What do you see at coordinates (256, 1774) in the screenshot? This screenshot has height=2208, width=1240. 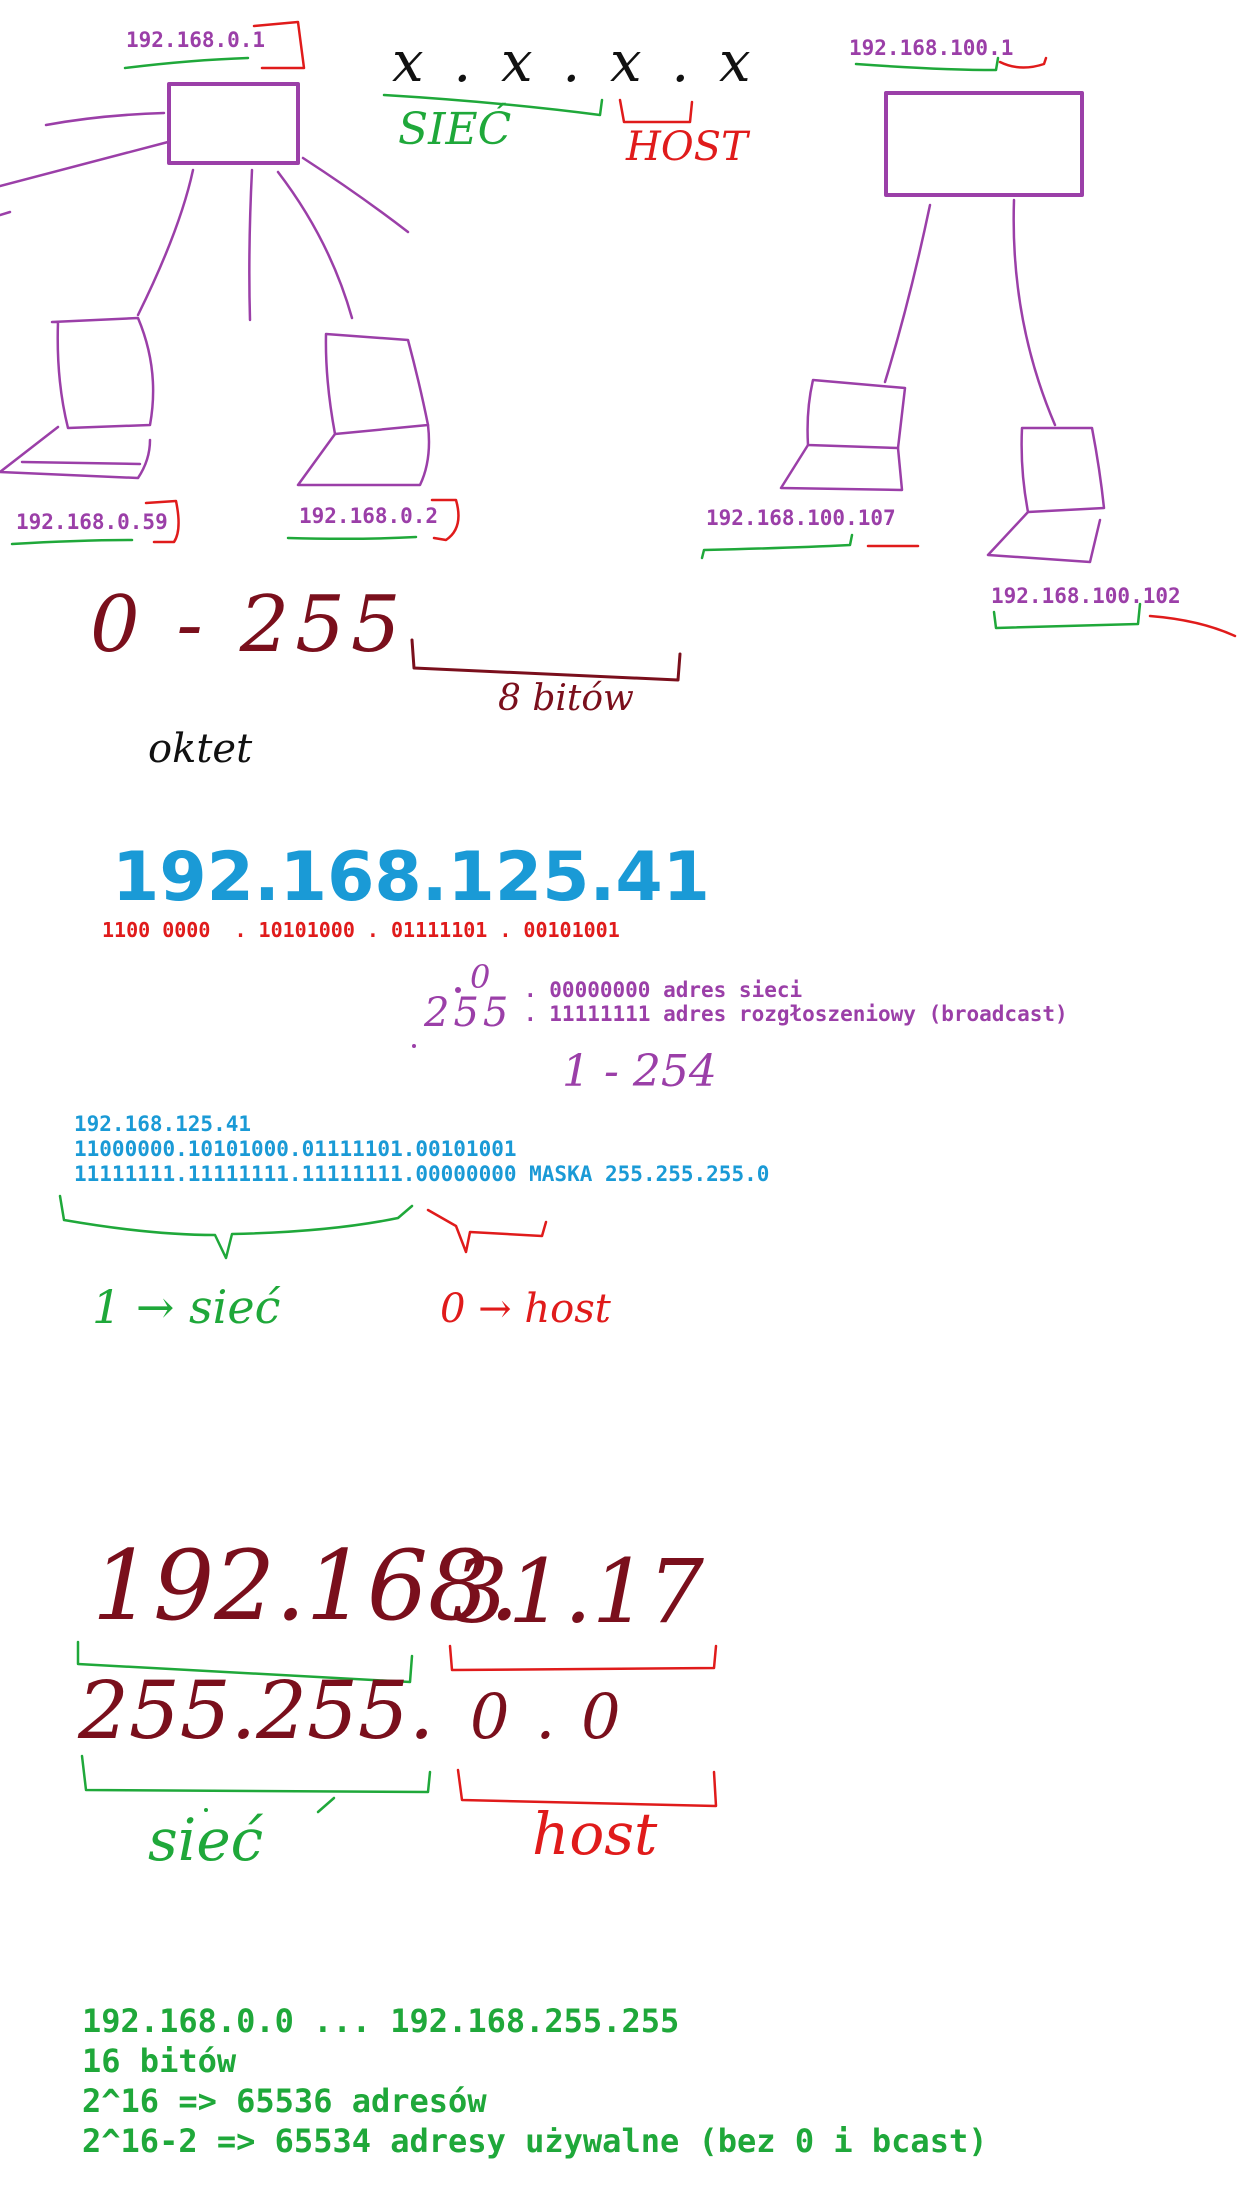 I see `network-bracket` at bounding box center [256, 1774].